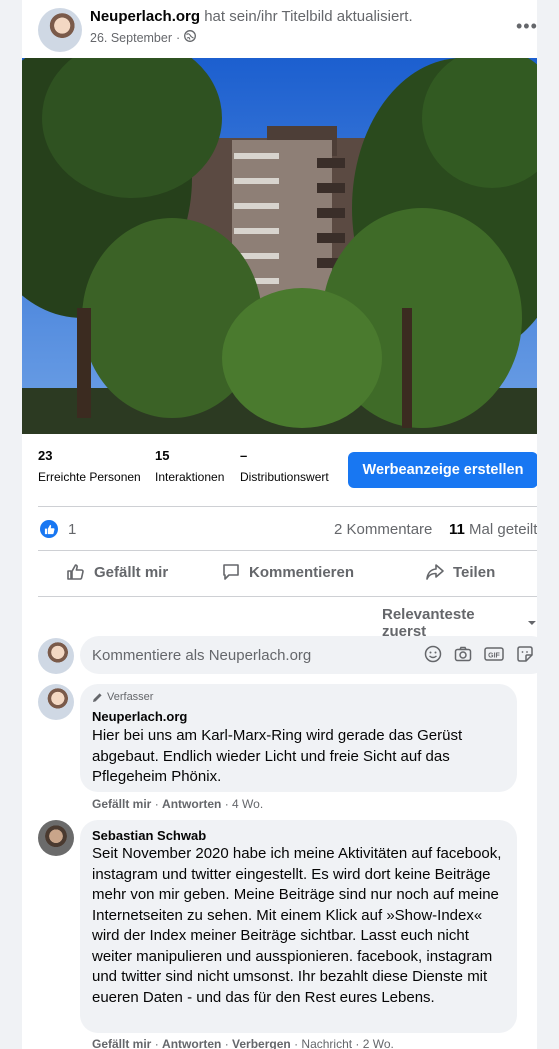  Describe the element at coordinates (383, 529) in the screenshot. I see `comment-count: 2 Kommentare` at that location.